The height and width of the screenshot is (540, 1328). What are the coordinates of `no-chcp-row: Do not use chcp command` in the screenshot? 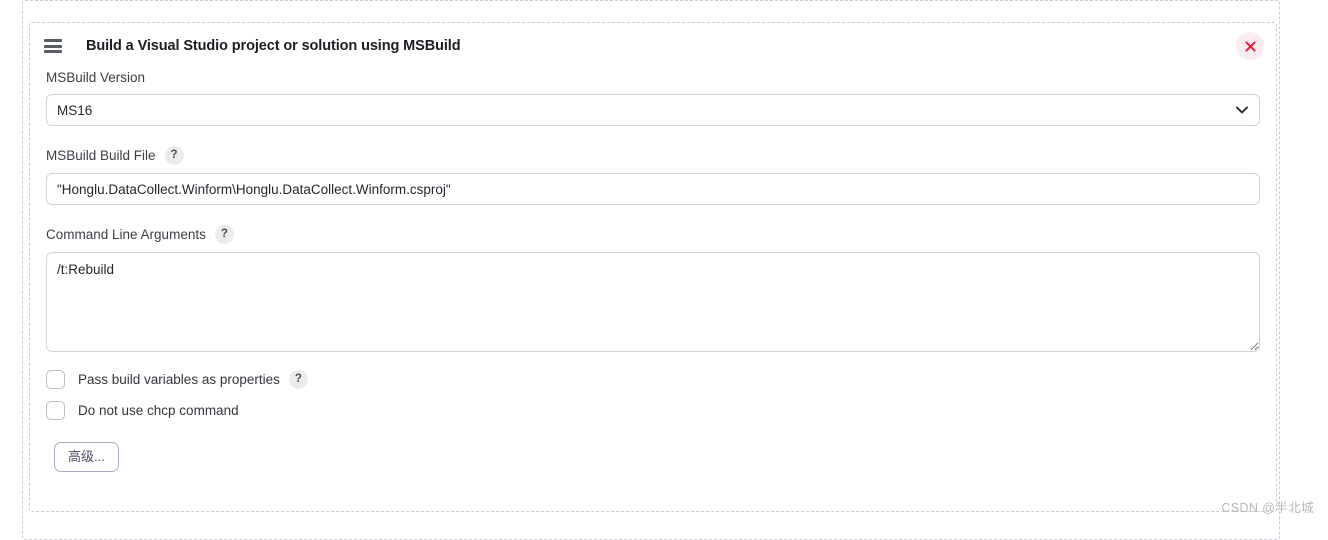 It's located at (653, 410).